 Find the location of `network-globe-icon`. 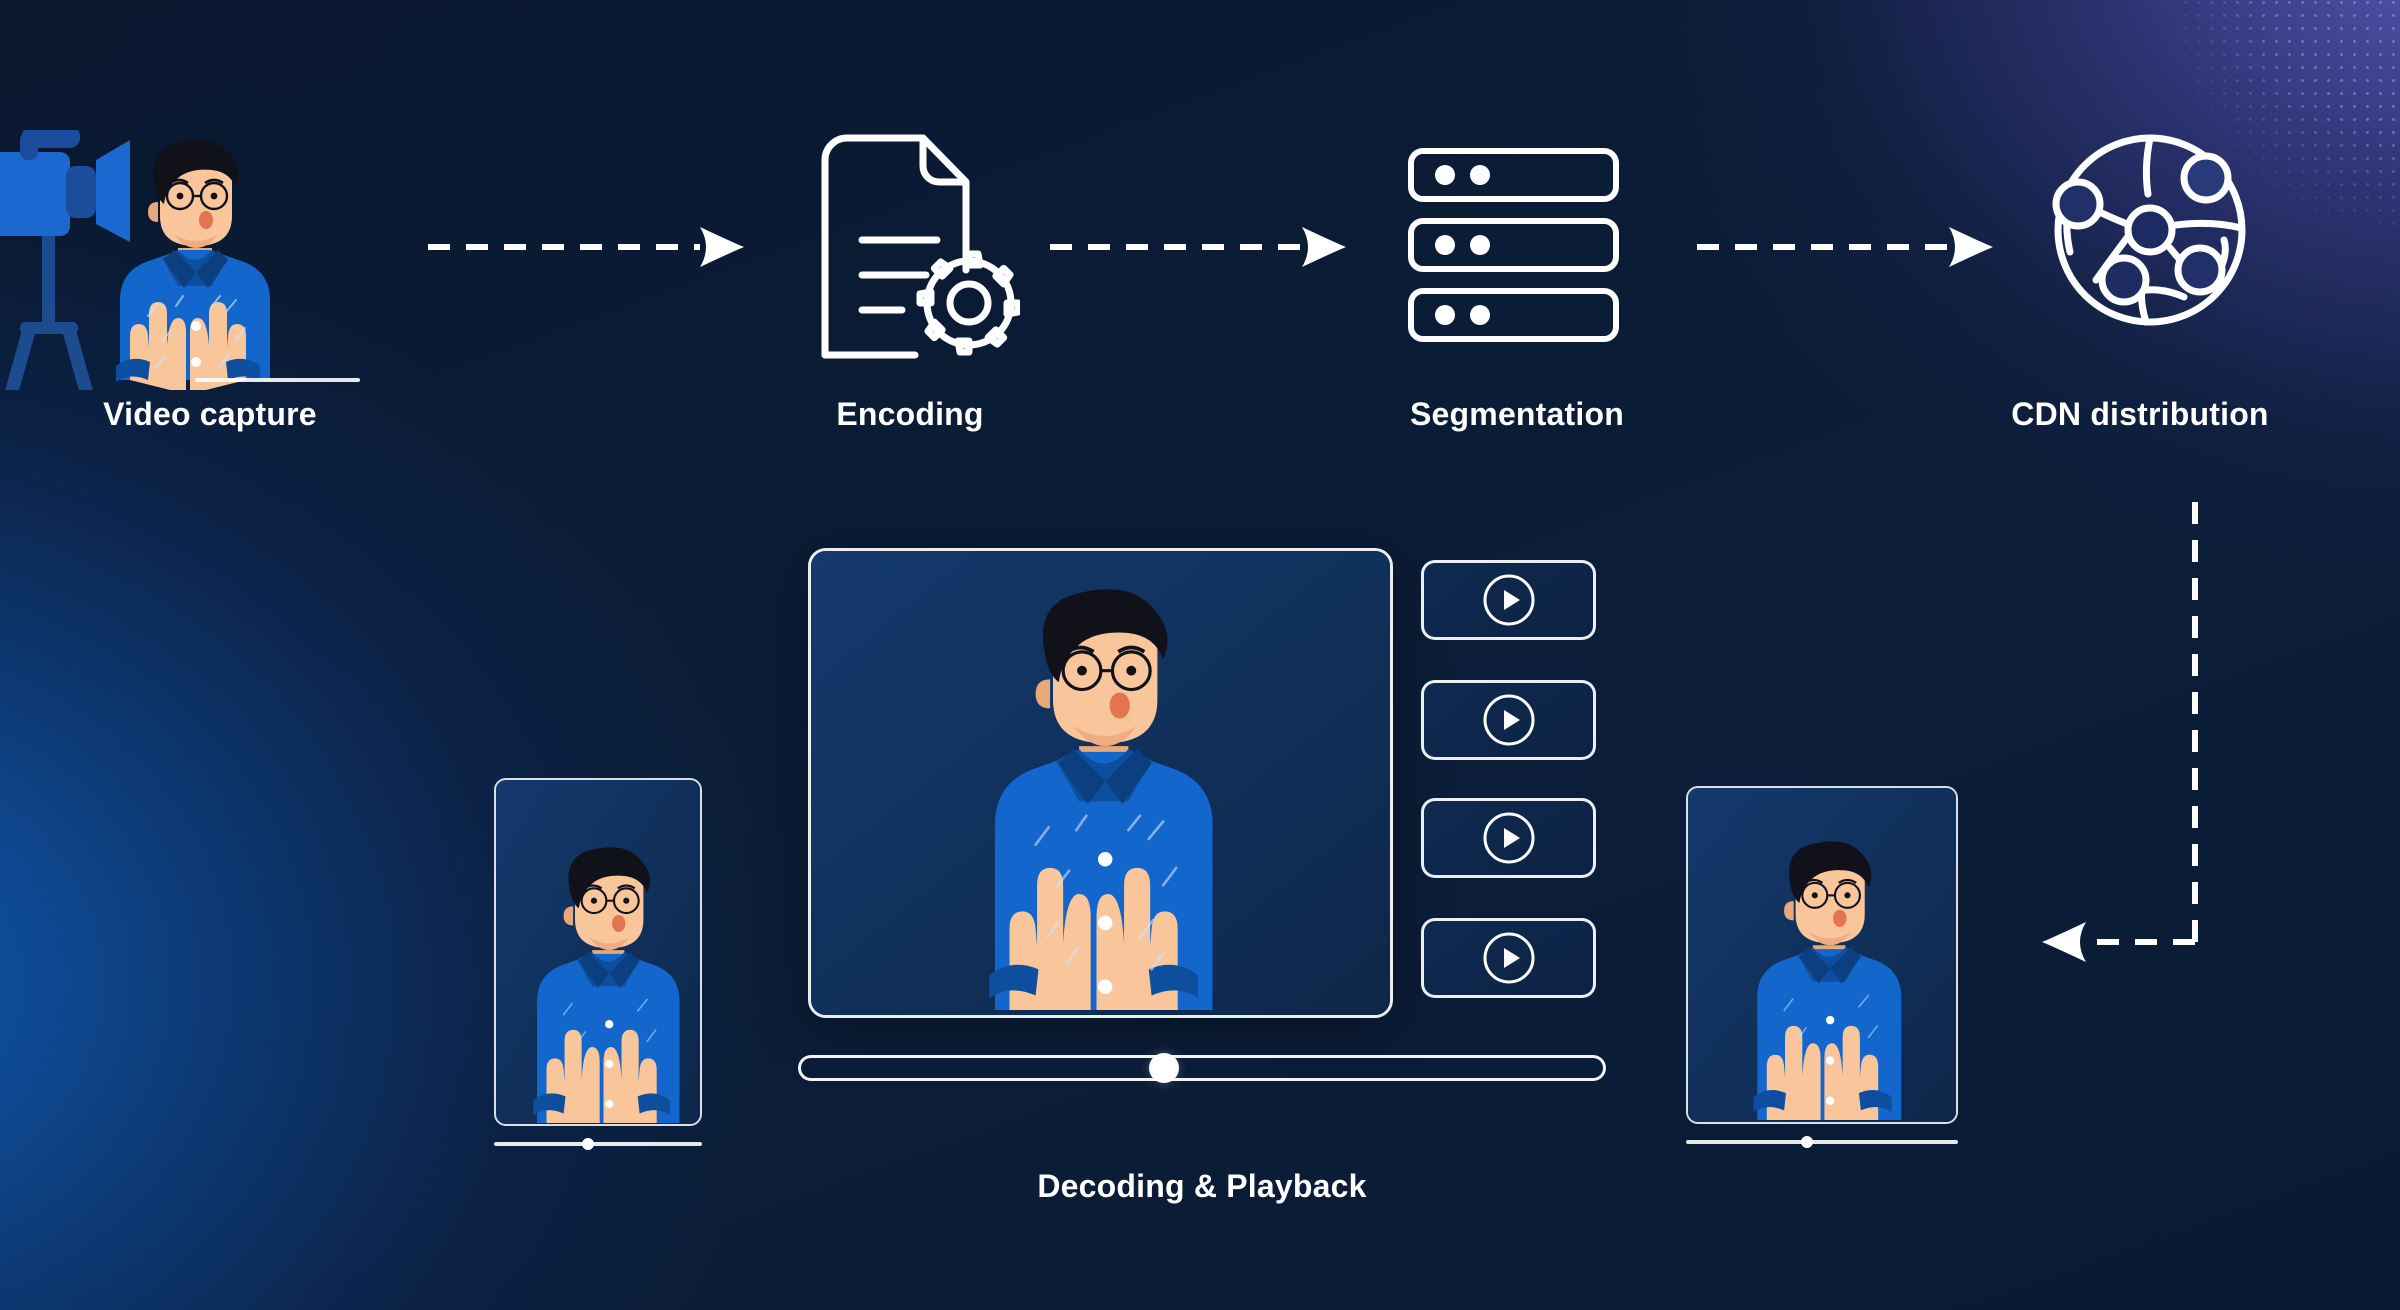

network-globe-icon is located at coordinates (2149, 230).